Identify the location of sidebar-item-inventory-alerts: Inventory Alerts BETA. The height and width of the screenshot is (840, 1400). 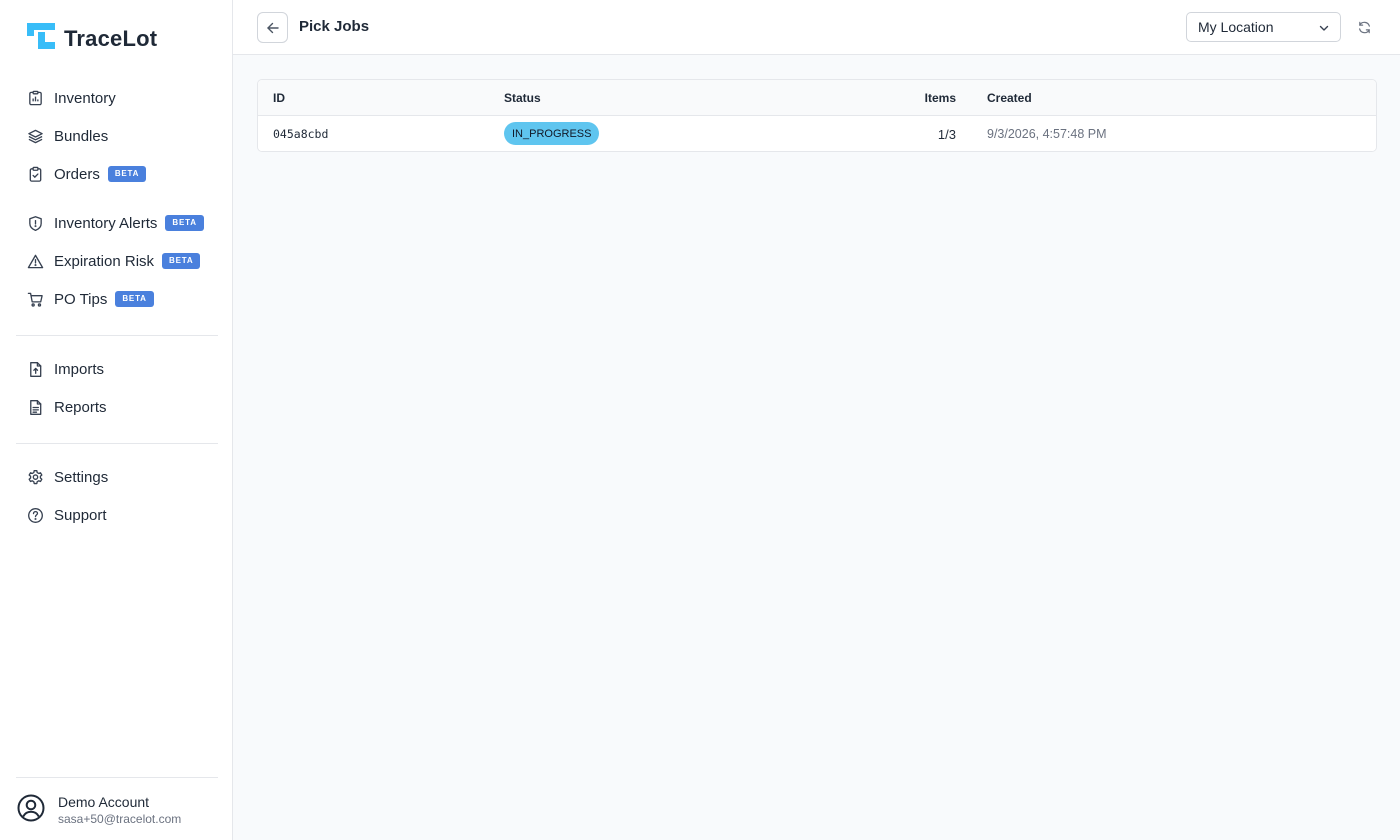
(117, 223).